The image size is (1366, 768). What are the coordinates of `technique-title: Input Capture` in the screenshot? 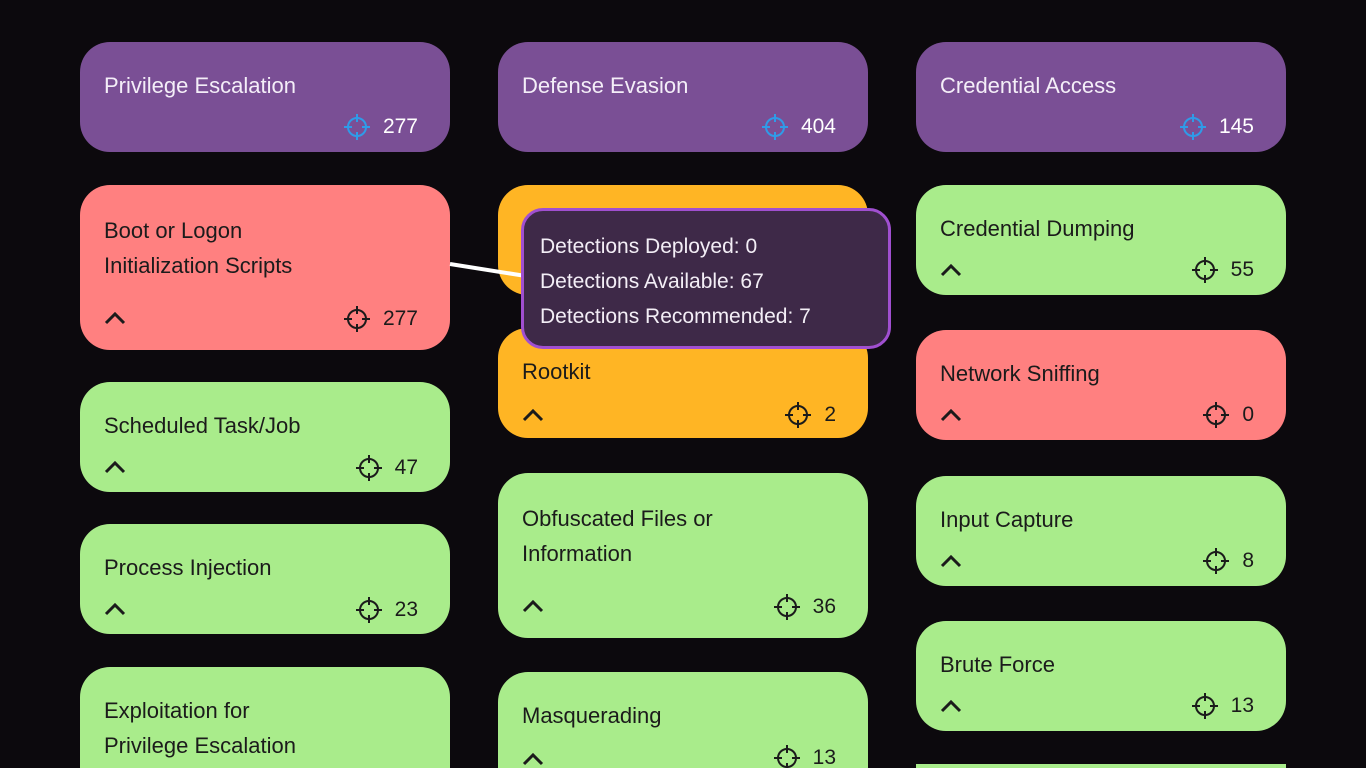 It's located at (1007, 519).